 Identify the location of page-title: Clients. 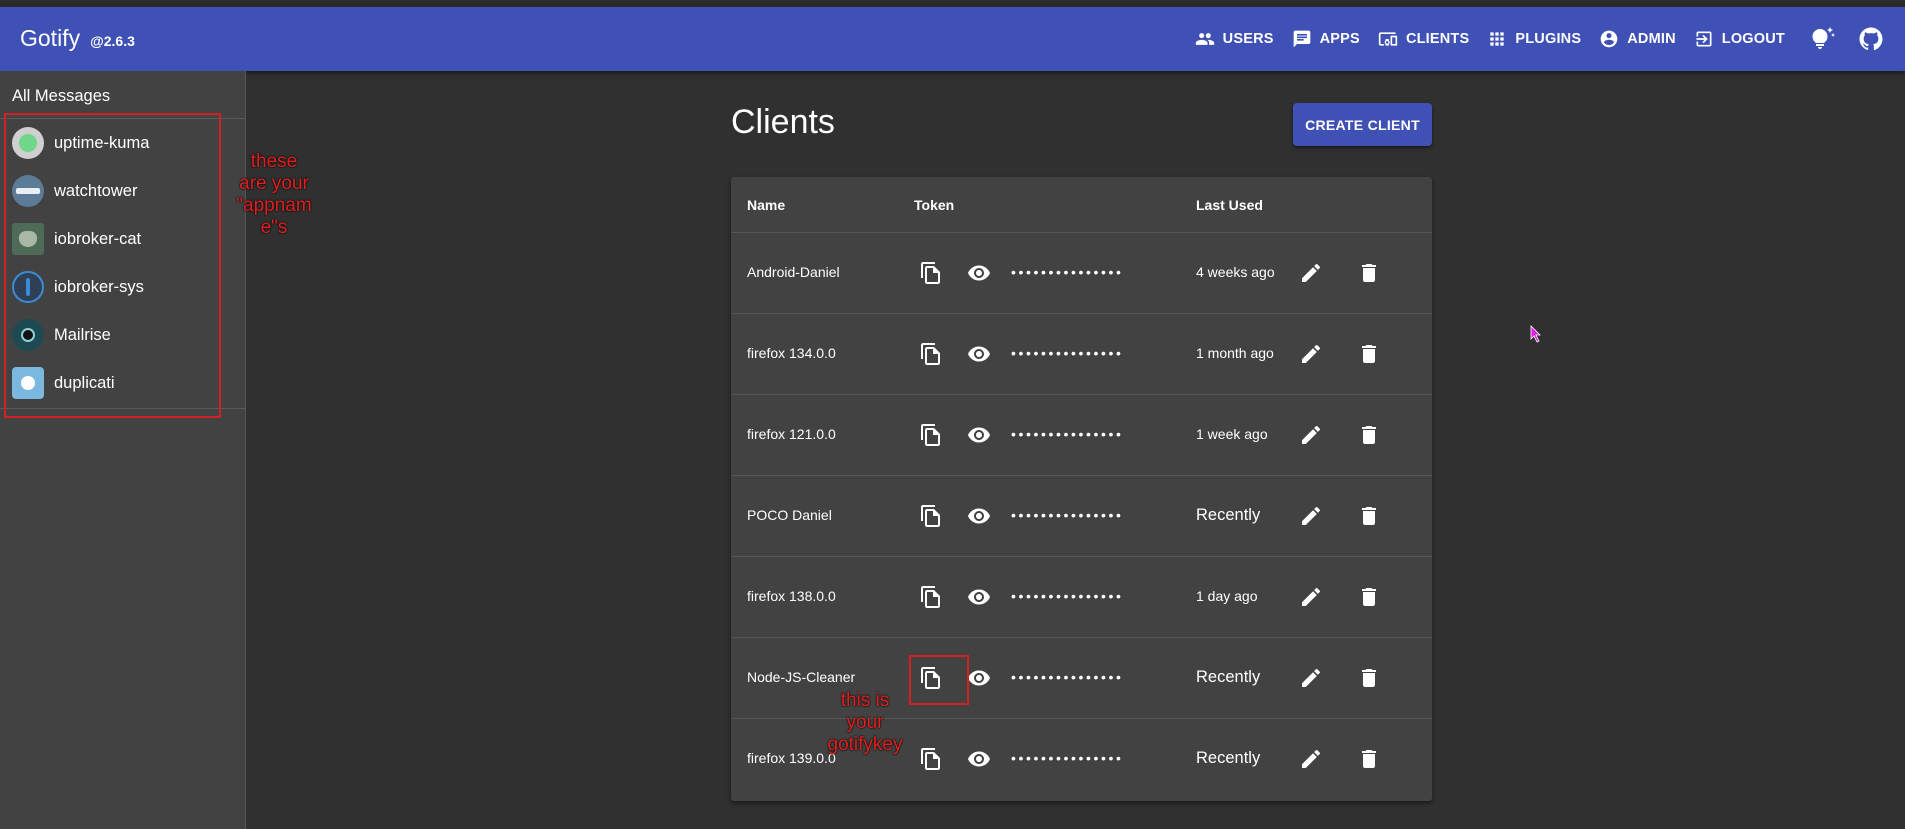
(783, 122).